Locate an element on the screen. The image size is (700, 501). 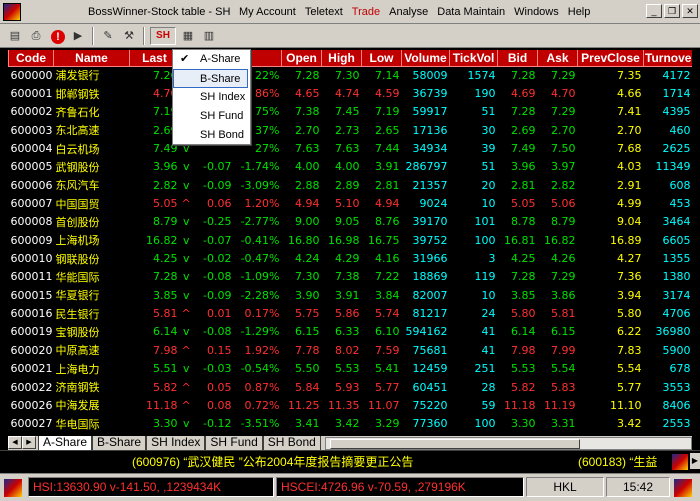
tab-sh-index: SH Index is located at coordinates (176, 443).